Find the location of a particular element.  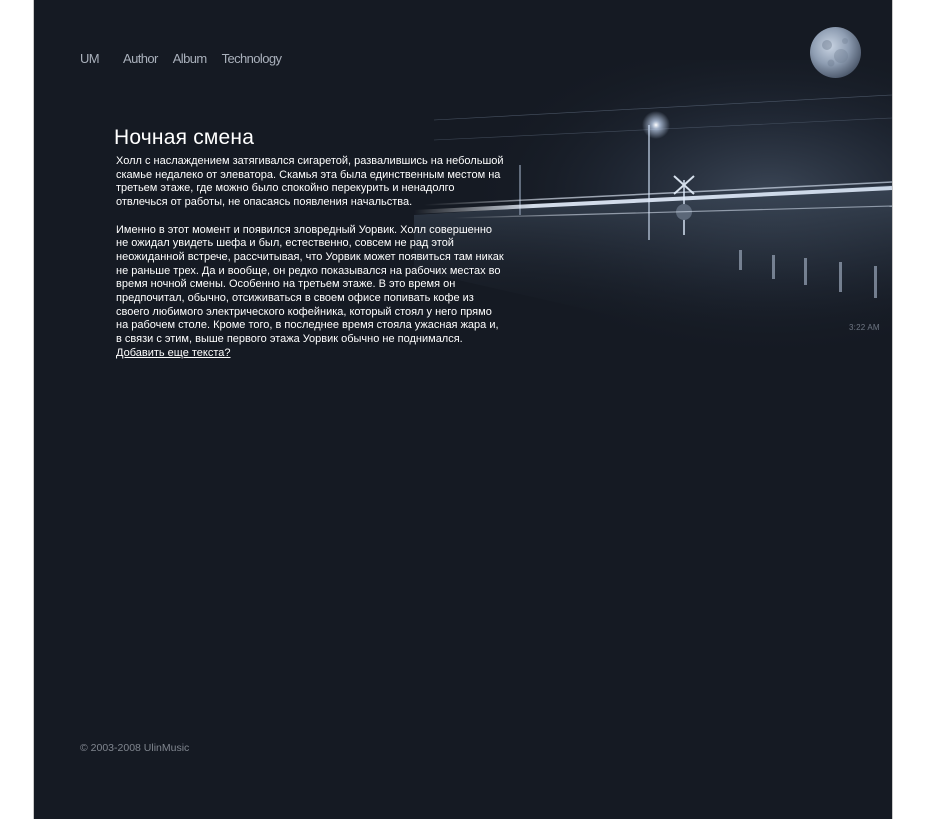

photo-timestamp: 3:22 AM is located at coordinates (864, 327).